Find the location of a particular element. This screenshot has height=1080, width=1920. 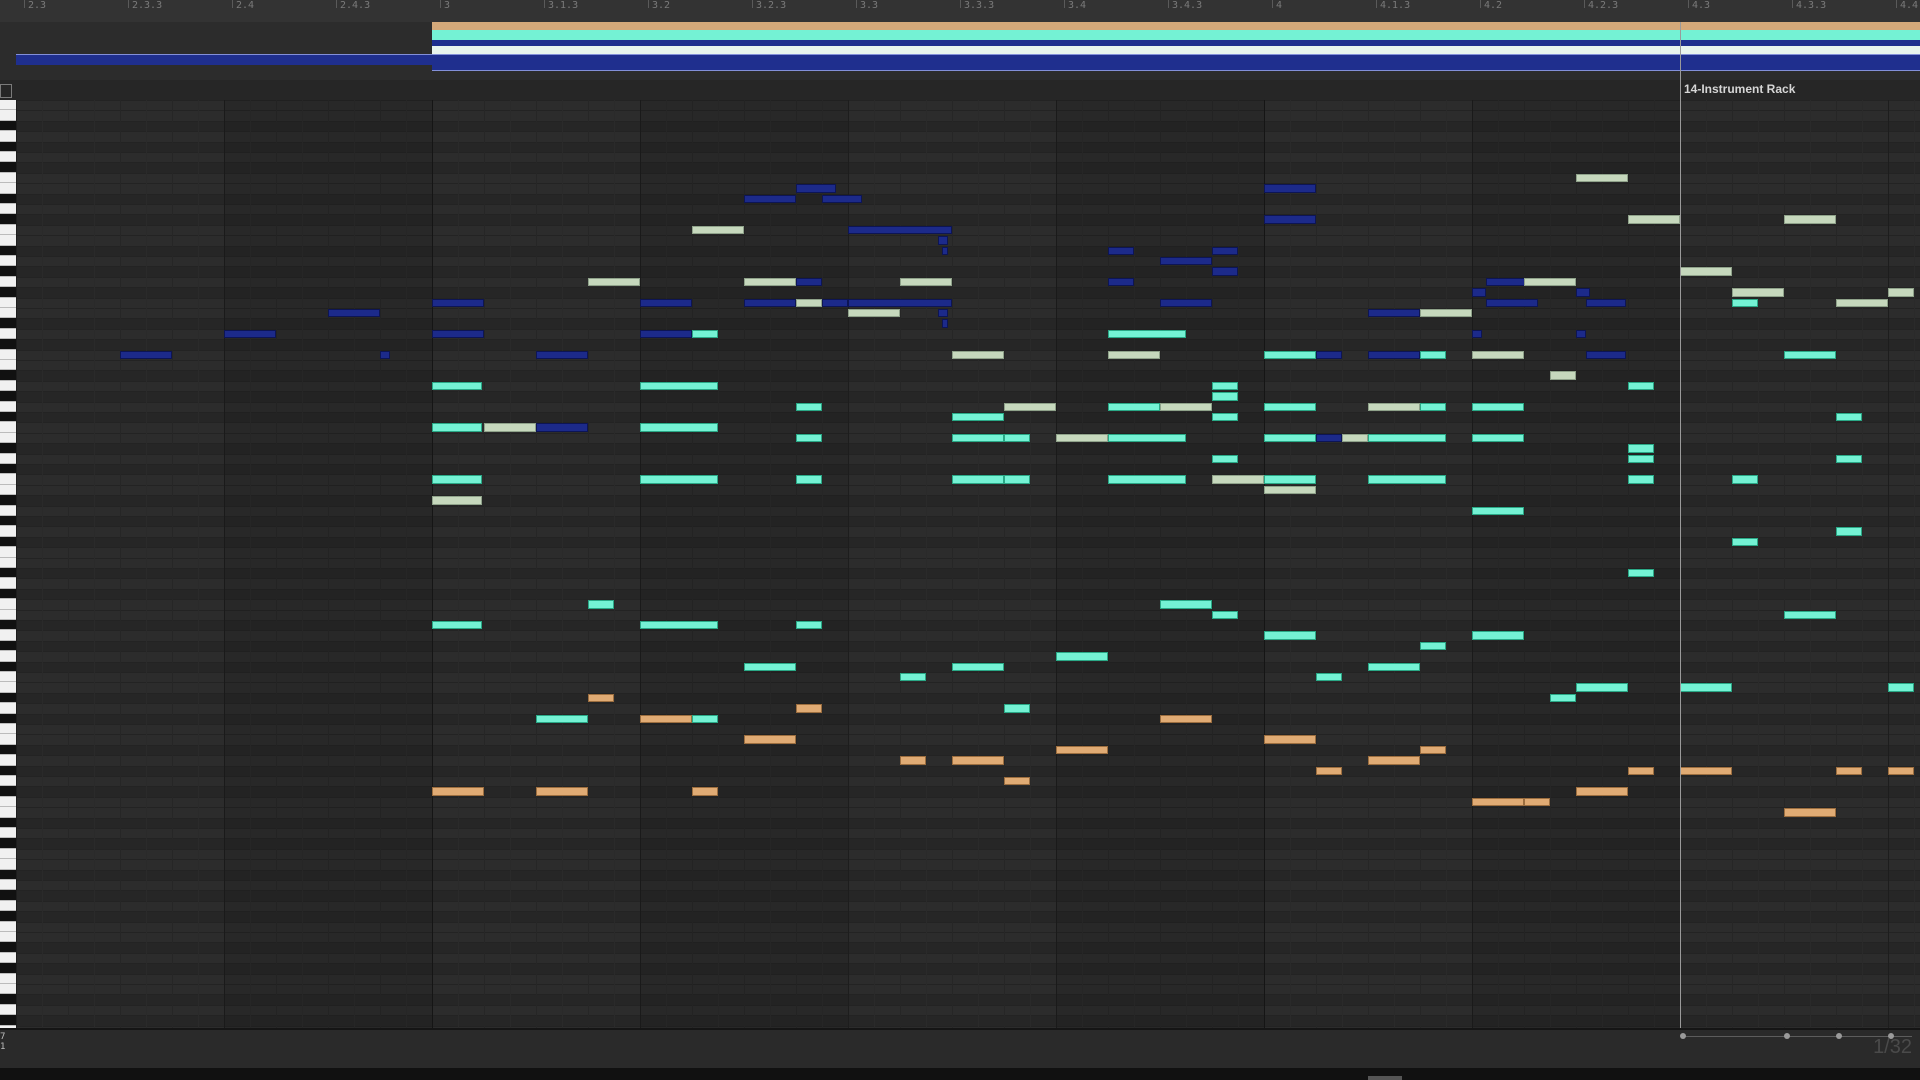

velocity-dot is located at coordinates (1683, 1036).